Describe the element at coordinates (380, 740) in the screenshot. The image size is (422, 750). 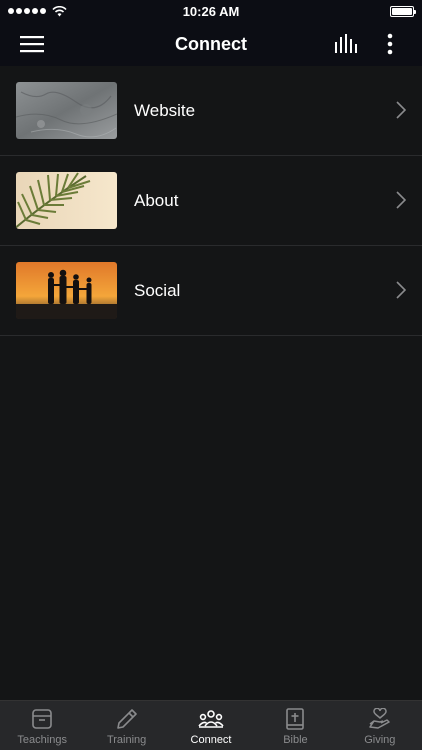
I see `tab-label: Giving` at that location.